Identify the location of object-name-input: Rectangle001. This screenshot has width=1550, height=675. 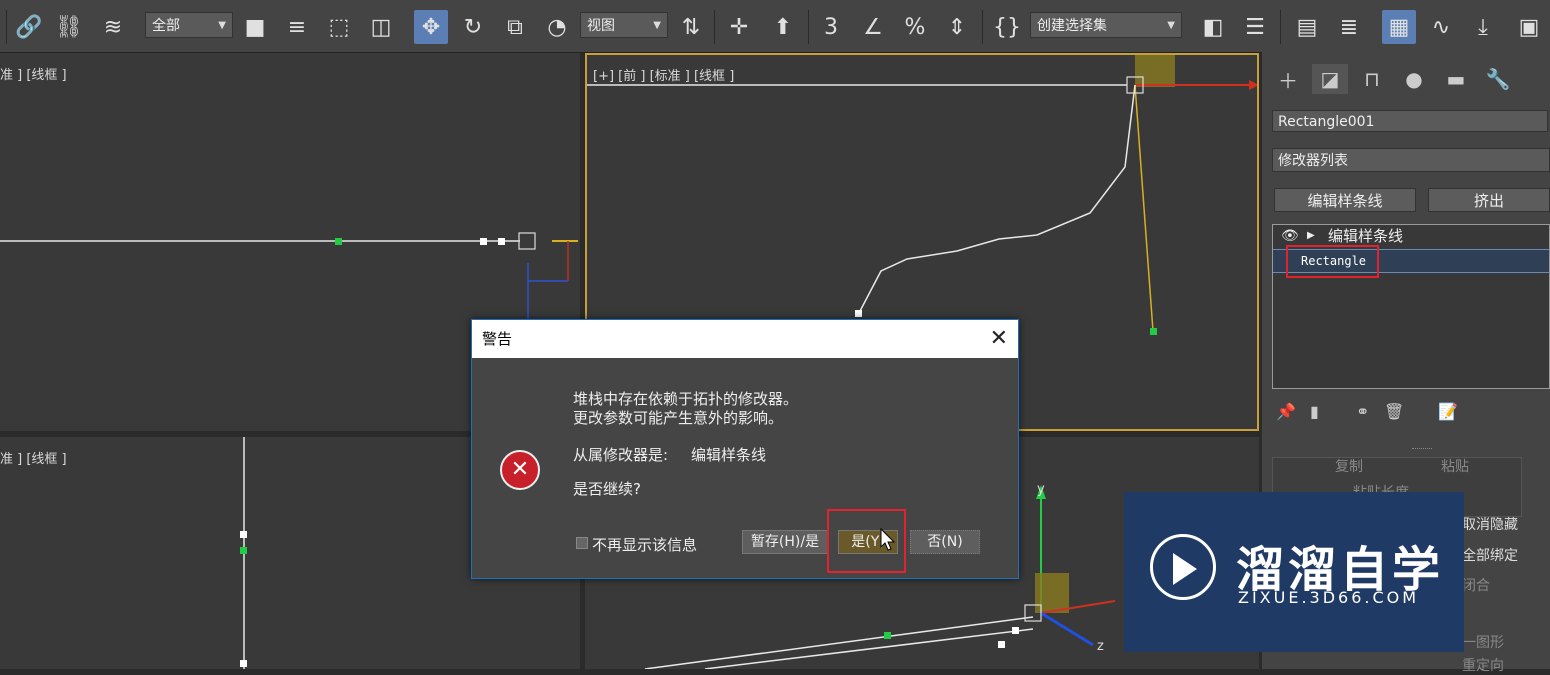
(1410, 121).